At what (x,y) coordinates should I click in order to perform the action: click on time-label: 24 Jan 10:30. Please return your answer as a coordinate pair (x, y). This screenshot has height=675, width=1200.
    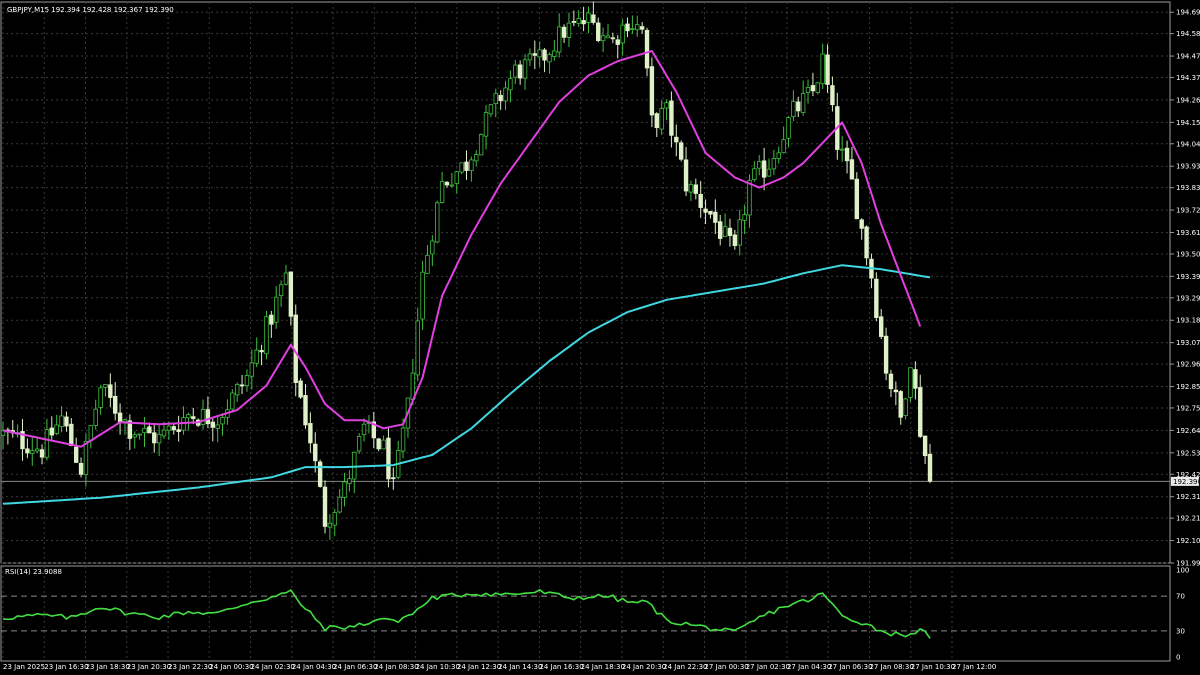
    Looking at the image, I should click on (438, 667).